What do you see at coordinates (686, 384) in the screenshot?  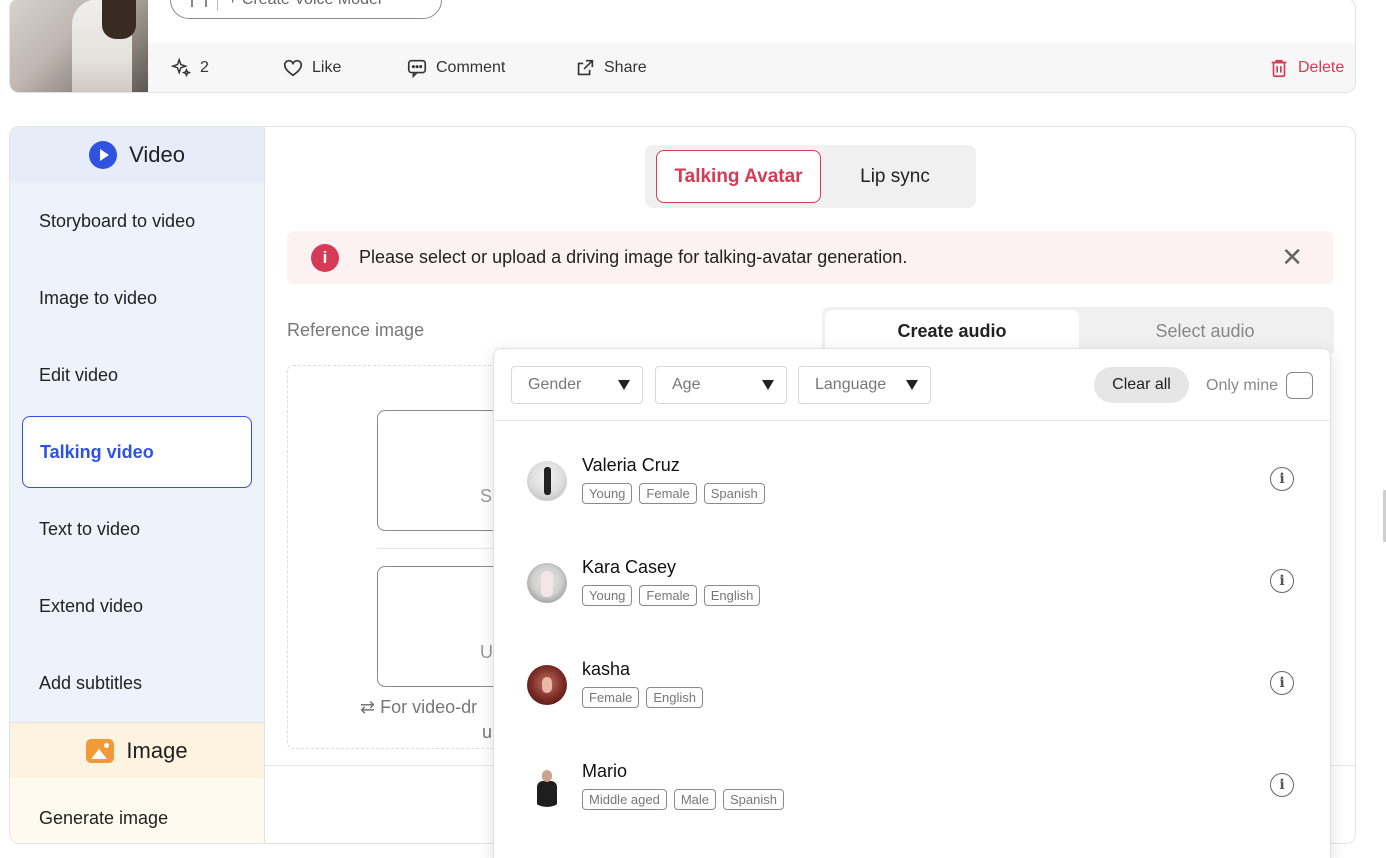 I see `age-select-label: Age` at bounding box center [686, 384].